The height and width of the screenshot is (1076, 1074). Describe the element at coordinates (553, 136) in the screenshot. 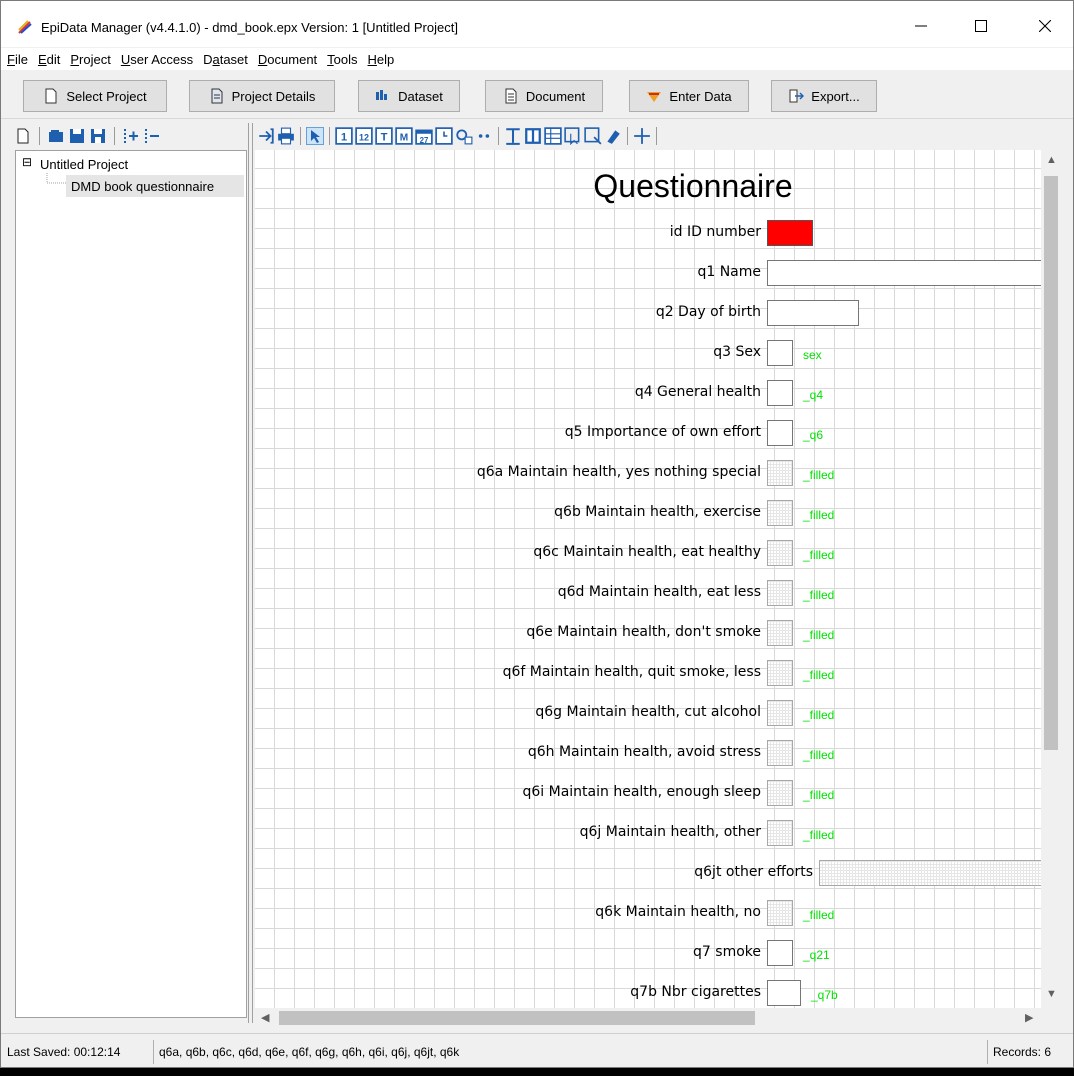

I see `grid-layout-icon` at that location.